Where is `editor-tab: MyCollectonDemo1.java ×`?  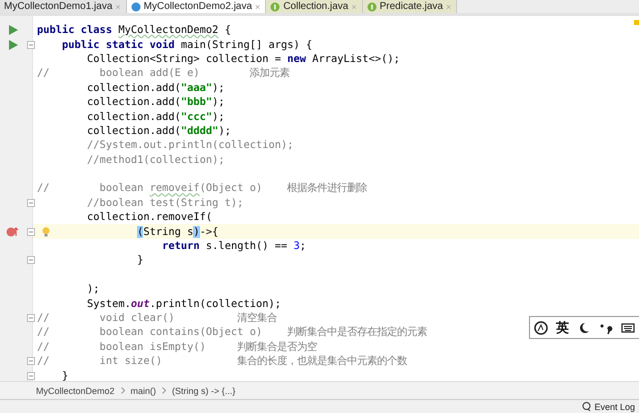 editor-tab: MyCollectonDemo1.java × is located at coordinates (63, 6).